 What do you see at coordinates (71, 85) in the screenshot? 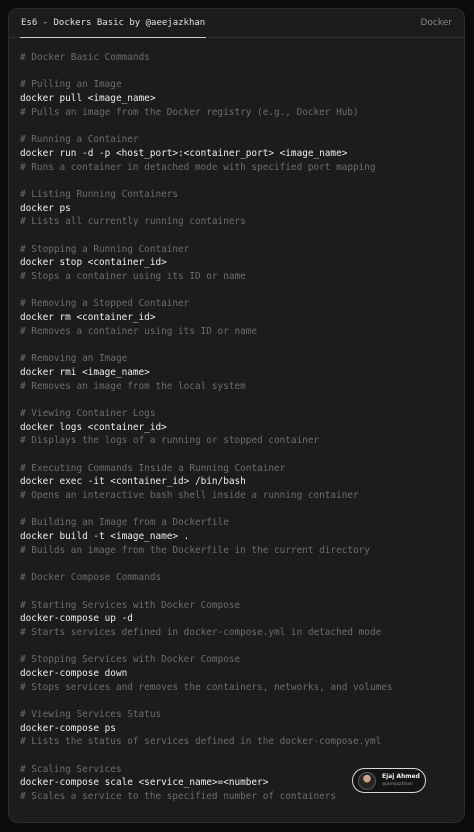
I see `code-line-comment: # Pulling an Image` at bounding box center [71, 85].